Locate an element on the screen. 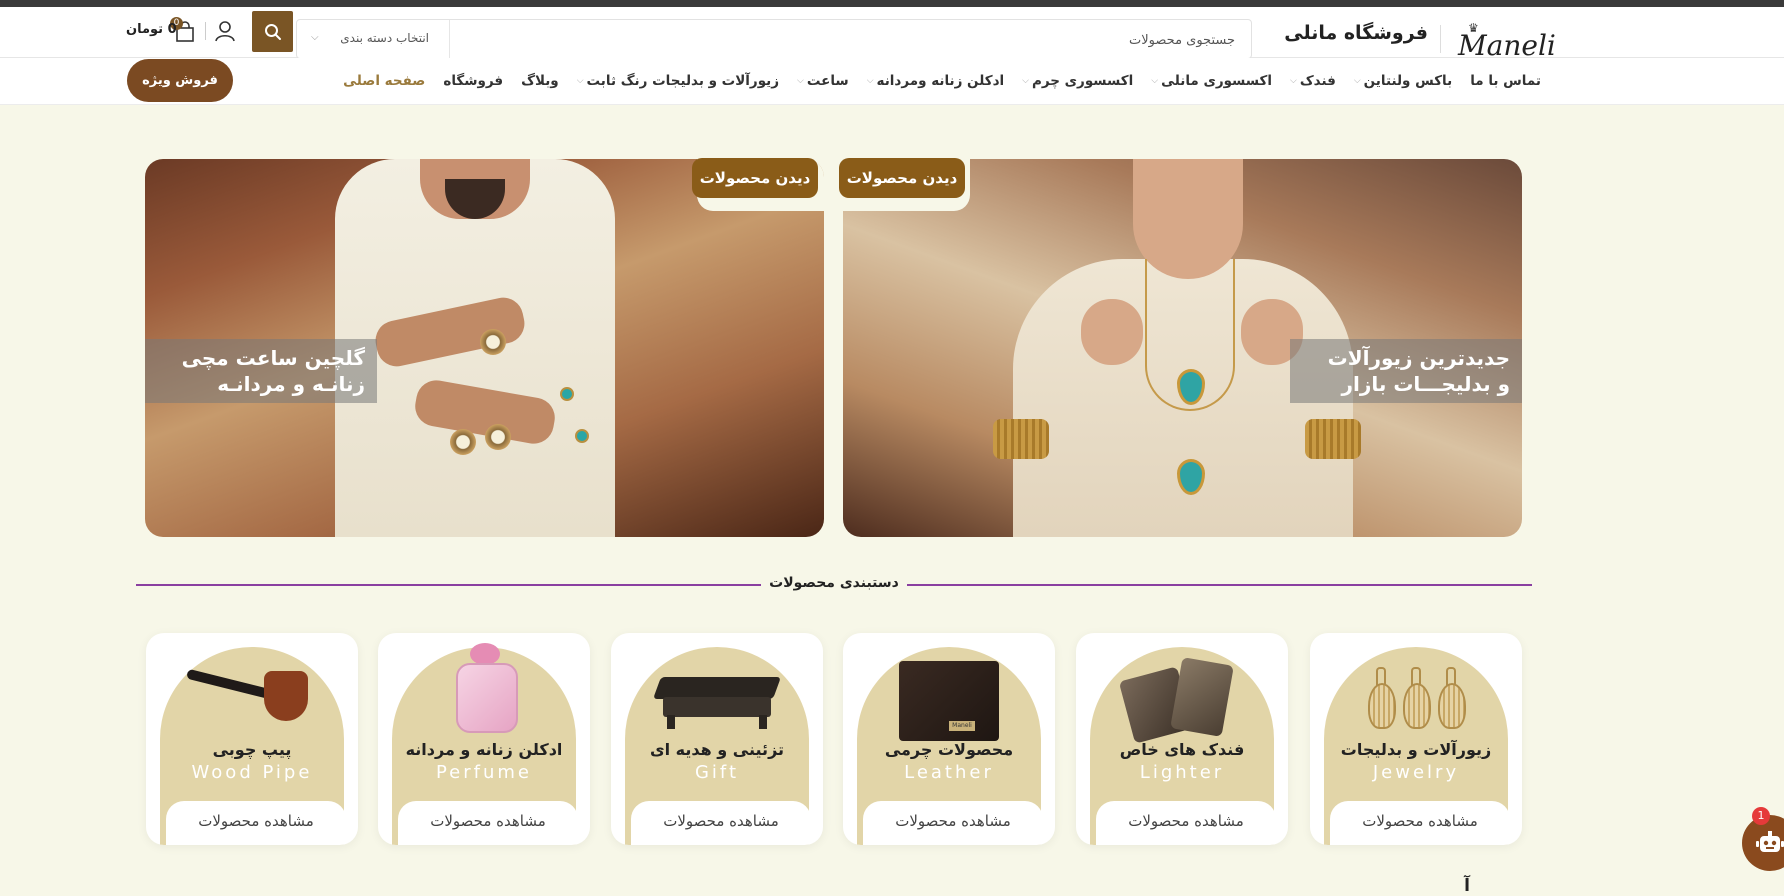 The width and height of the screenshot is (1784, 896). categories-heading-label: دستبندی محصولات is located at coordinates (834, 583).